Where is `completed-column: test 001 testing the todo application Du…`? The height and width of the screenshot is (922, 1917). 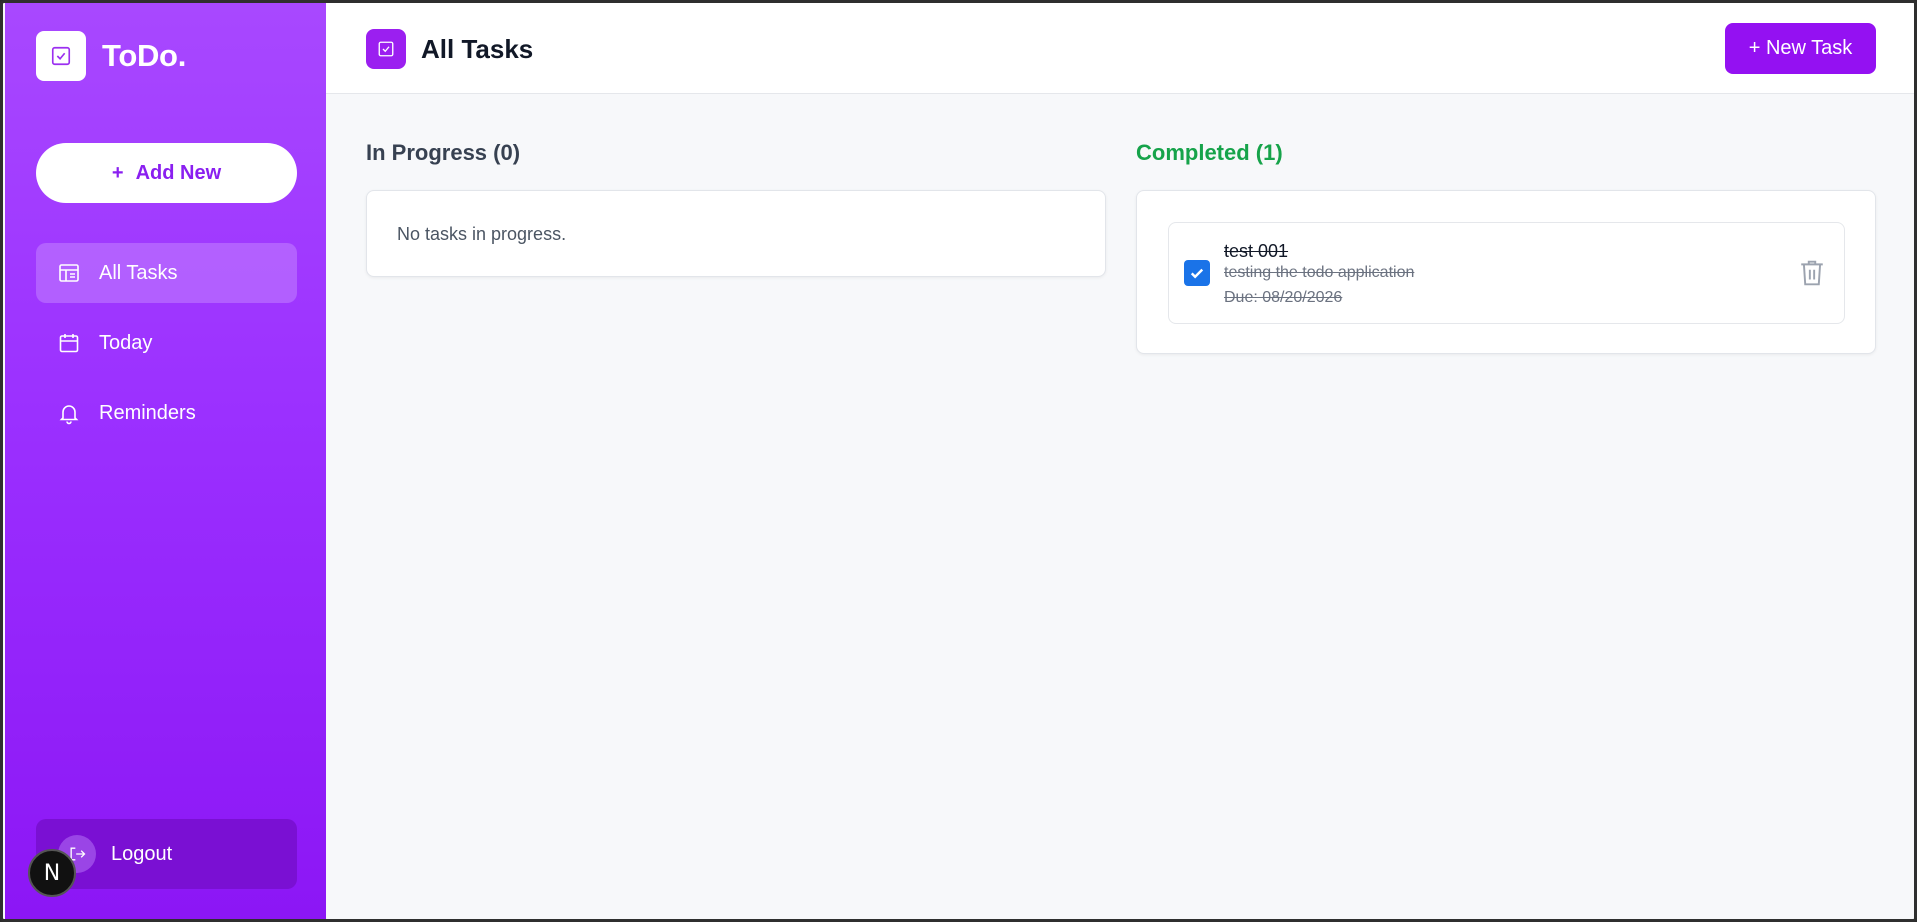
completed-column: test 001 testing the todo application Du… is located at coordinates (1506, 272).